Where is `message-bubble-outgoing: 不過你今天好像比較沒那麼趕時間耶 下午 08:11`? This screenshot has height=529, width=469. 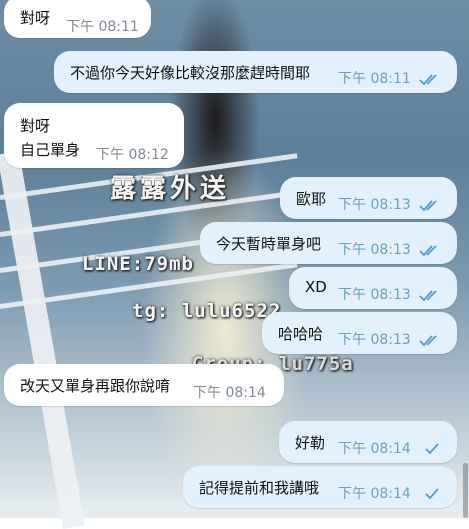 message-bubble-outgoing: 不過你今天好像比較沒那麼趕時間耶 下午 08:11 is located at coordinates (255, 72).